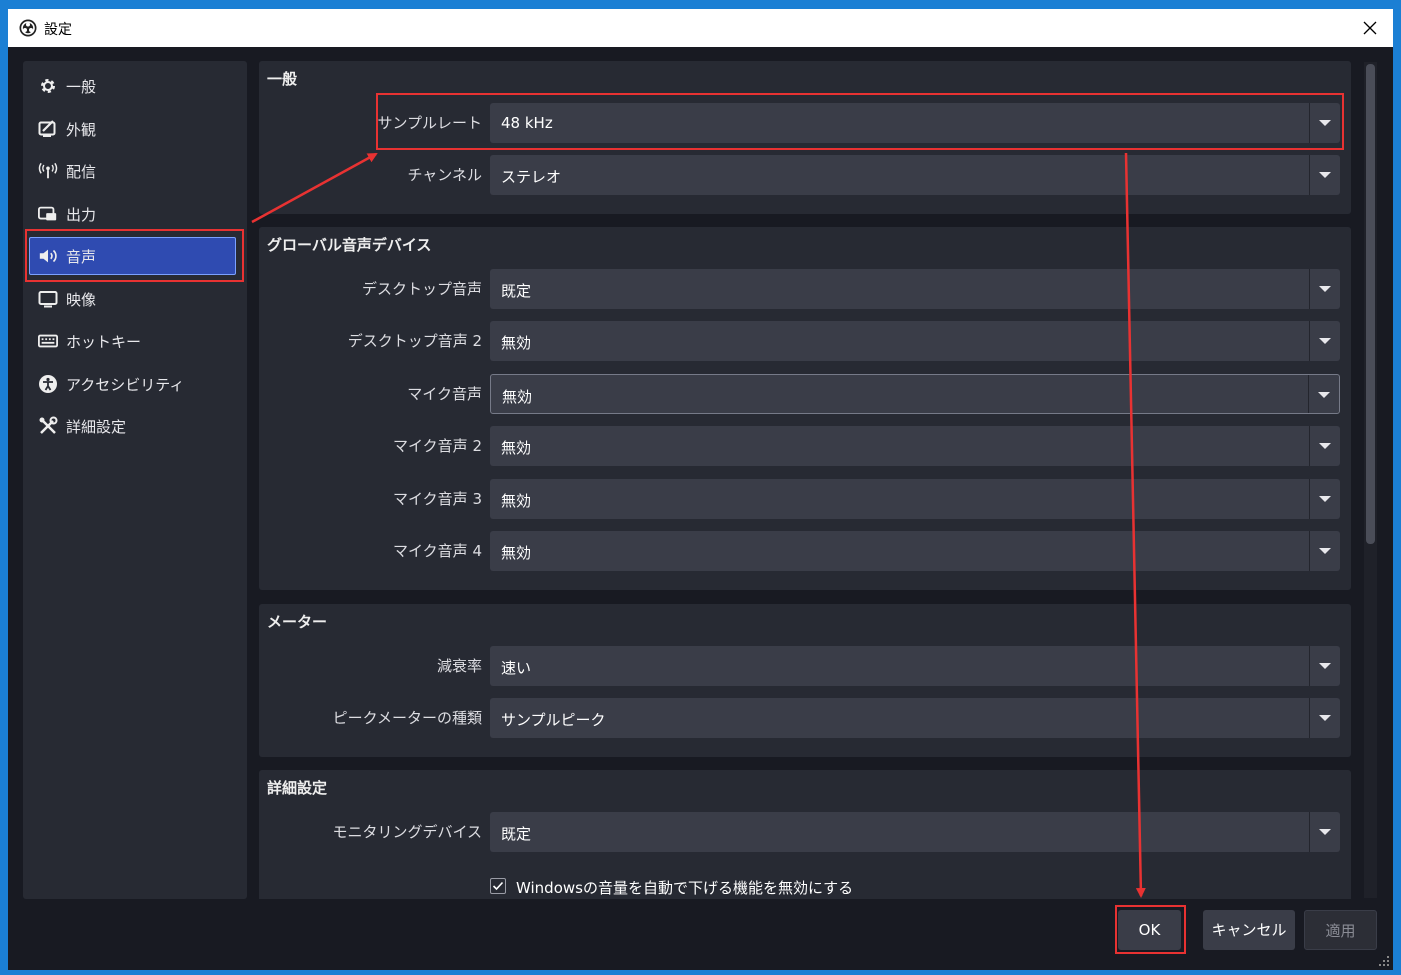 This screenshot has width=1401, height=975. Describe the element at coordinates (915, 446) in the screenshot. I see `mic-audio-2-select: 無効` at that location.